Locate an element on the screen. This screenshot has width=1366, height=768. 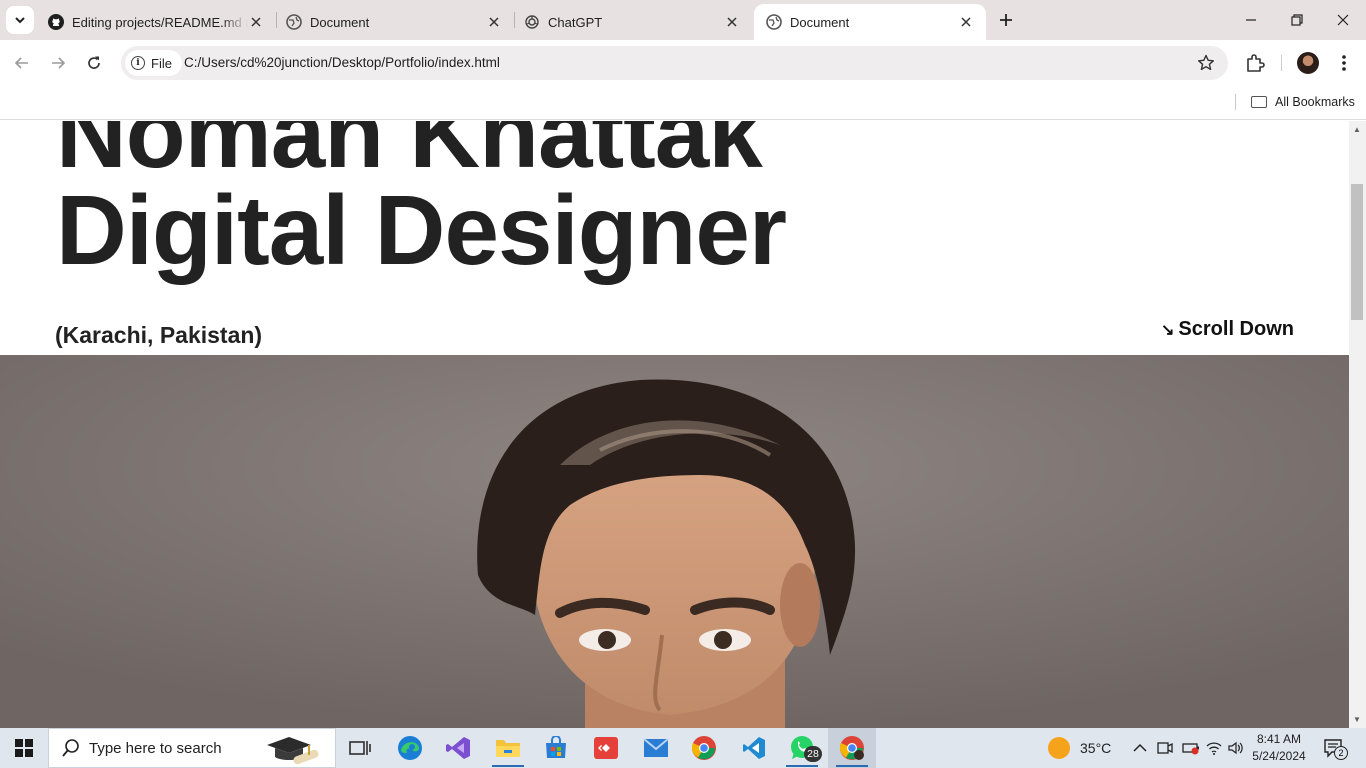
site-info-chip: i File is located at coordinates (153, 63).